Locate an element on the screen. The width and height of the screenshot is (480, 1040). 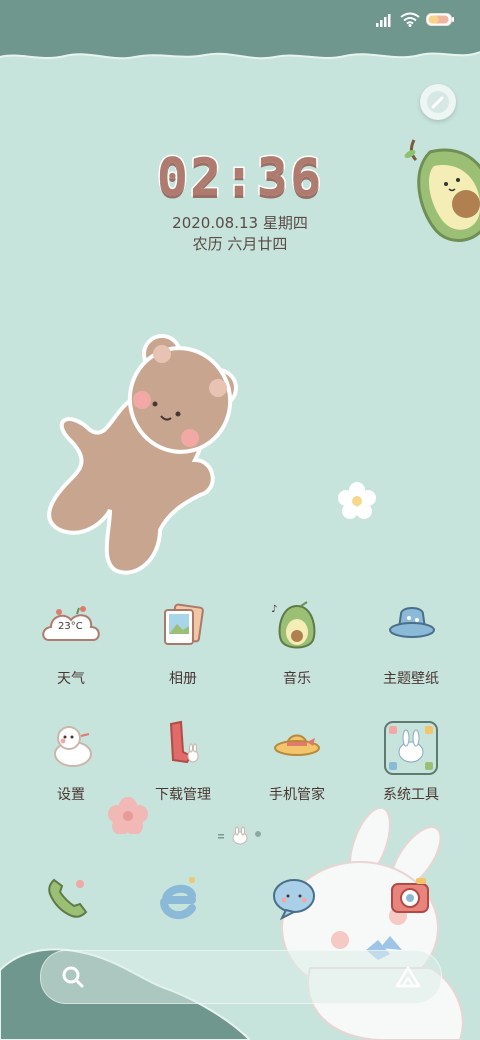
app-label: 手机管家 is located at coordinates (297, 795).